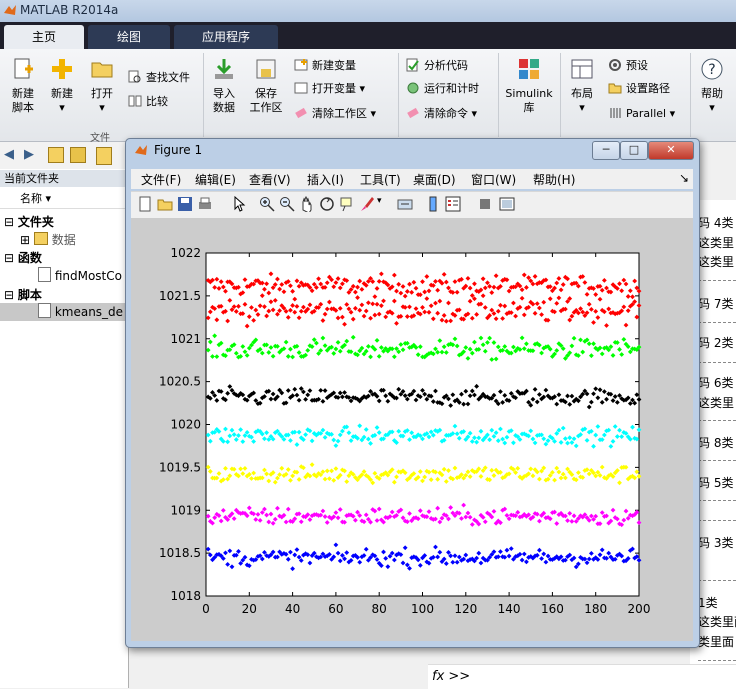  Describe the element at coordinates (64, 199) in the screenshot. I see `name-column-header: 名称 ▾` at that location.